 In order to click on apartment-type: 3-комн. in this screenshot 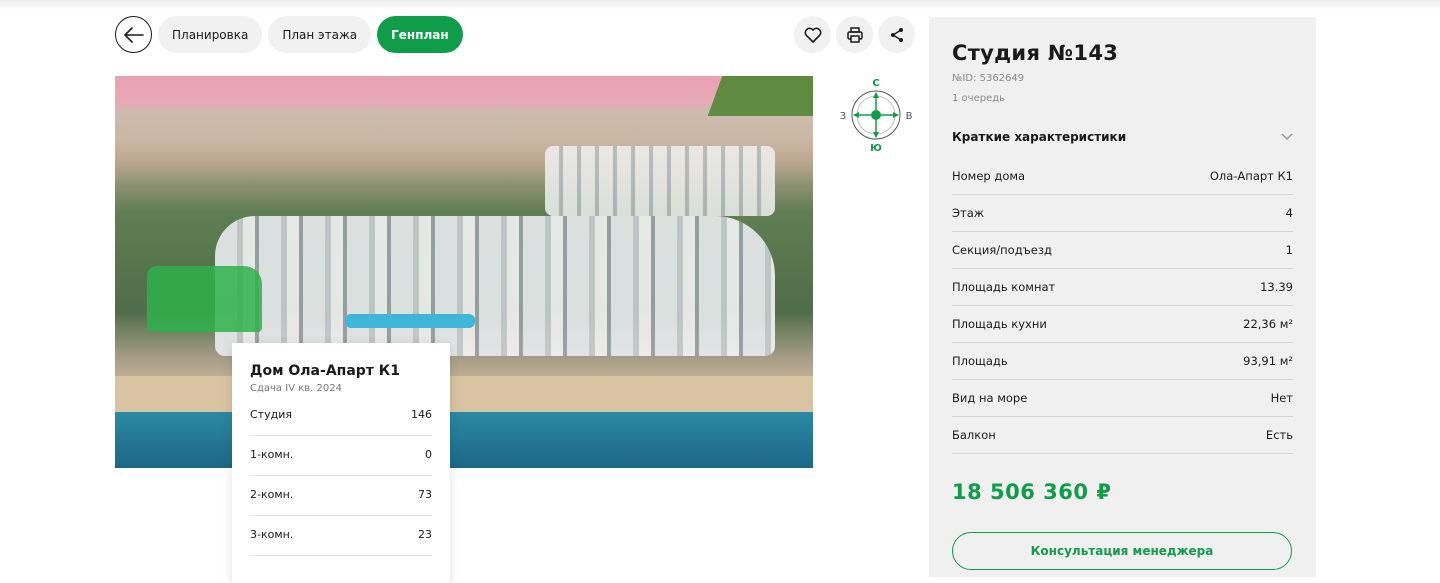, I will do `click(272, 534)`.